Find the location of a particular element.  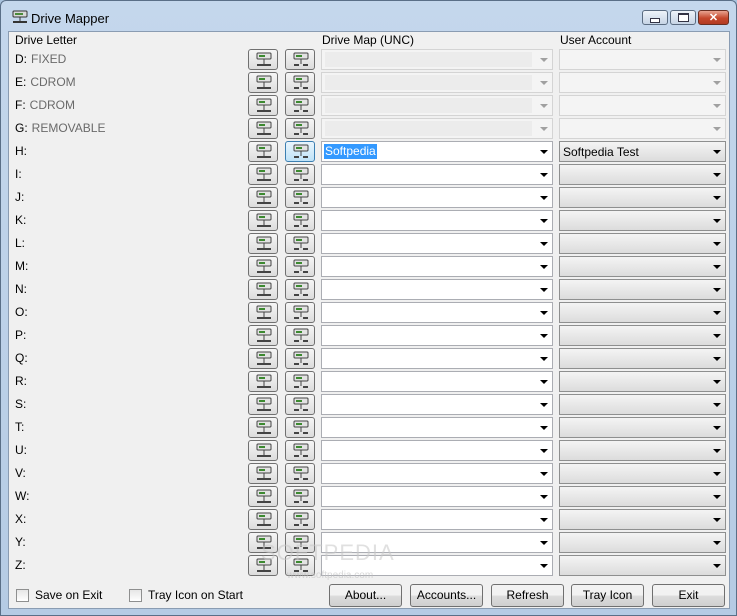

map-drive-icon is located at coordinates (264, 82).